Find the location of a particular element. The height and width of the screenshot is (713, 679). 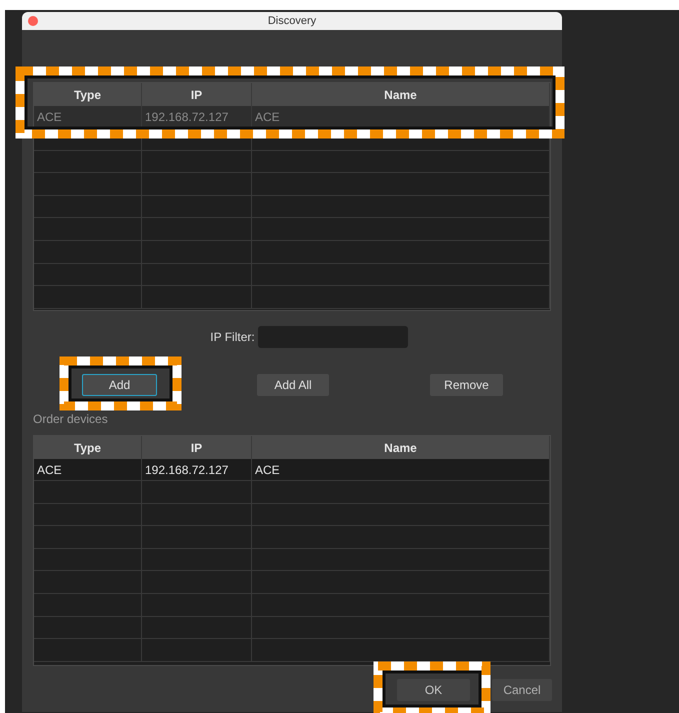

add-all-button: Add All is located at coordinates (293, 385).